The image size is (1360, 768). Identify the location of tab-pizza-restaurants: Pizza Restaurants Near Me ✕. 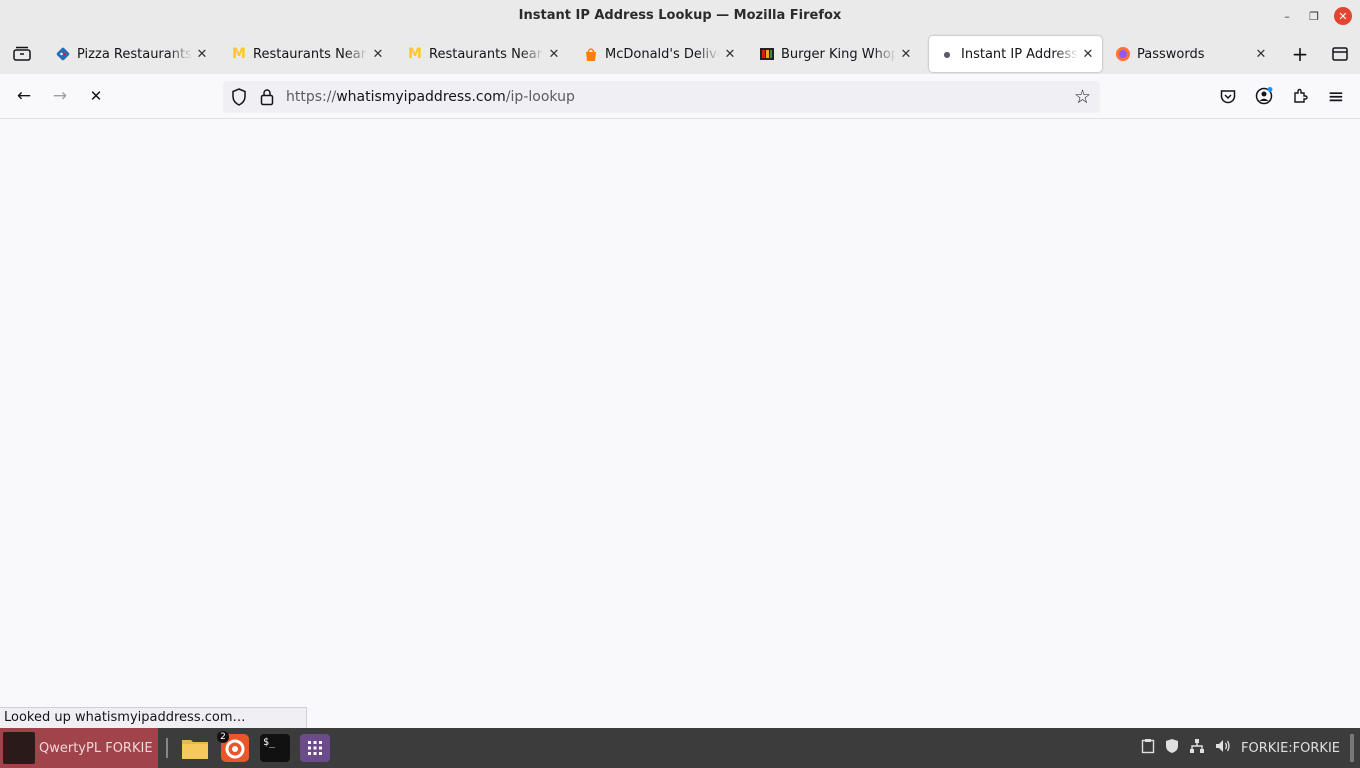
(130, 54).